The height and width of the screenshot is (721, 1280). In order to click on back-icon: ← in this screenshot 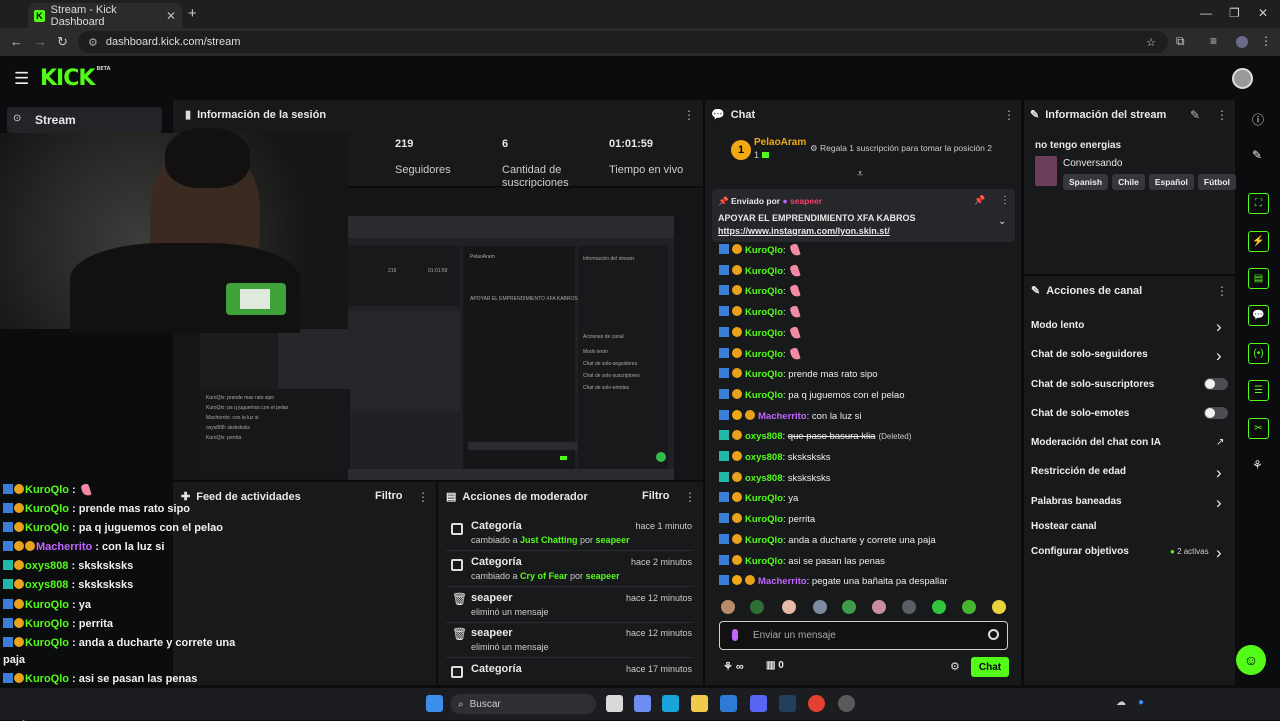, I will do `click(16, 41)`.